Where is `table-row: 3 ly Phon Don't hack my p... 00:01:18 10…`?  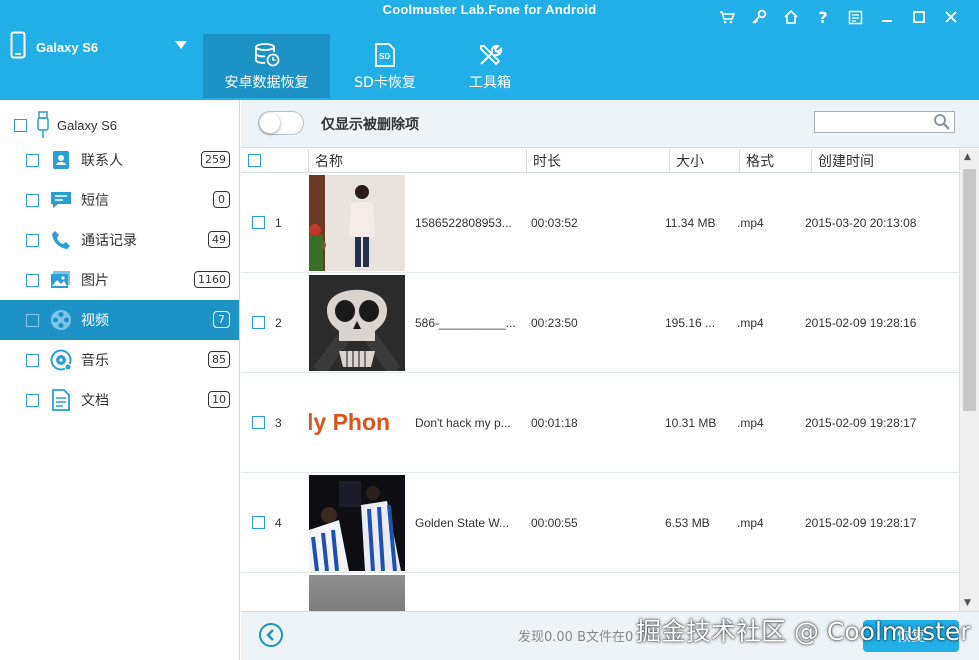 table-row: 3 ly Phon Don't hack my p... 00:01:18 10… is located at coordinates (600, 423).